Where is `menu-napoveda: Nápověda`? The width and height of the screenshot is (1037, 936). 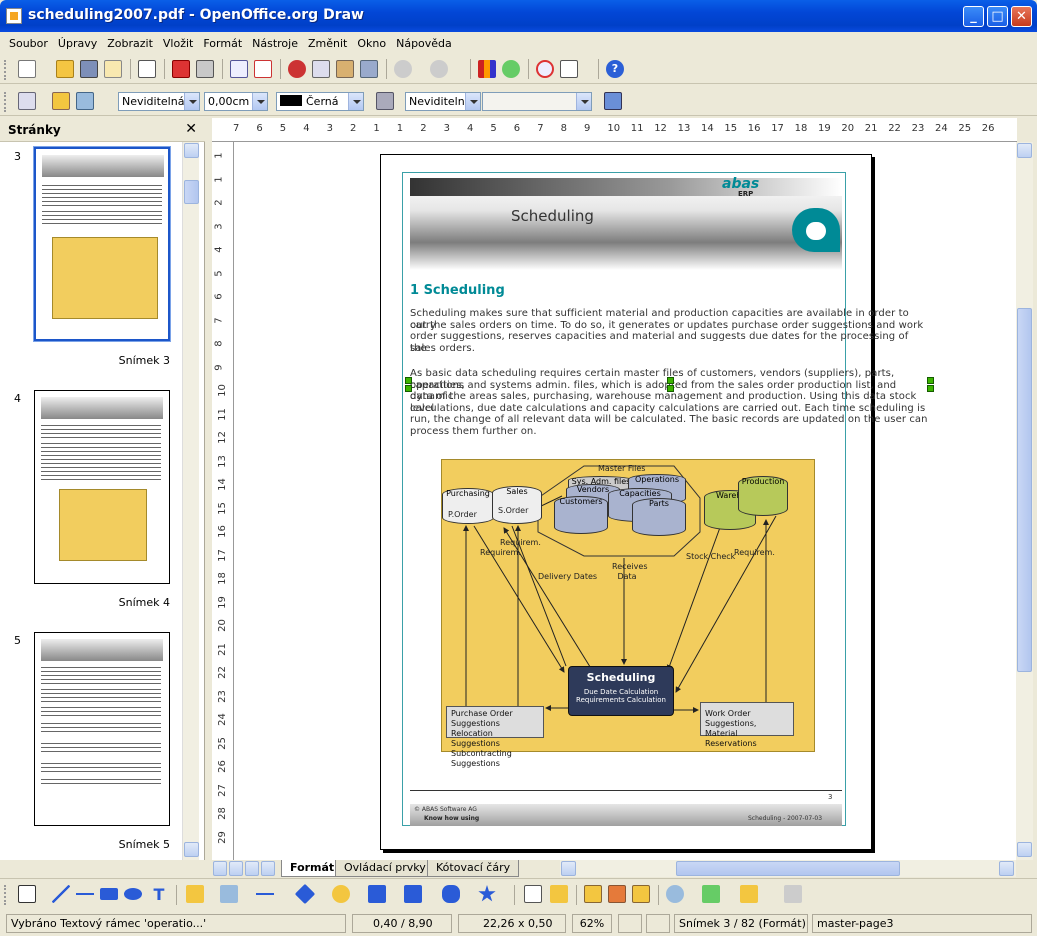 menu-napoveda: Nápověda is located at coordinates (424, 43).